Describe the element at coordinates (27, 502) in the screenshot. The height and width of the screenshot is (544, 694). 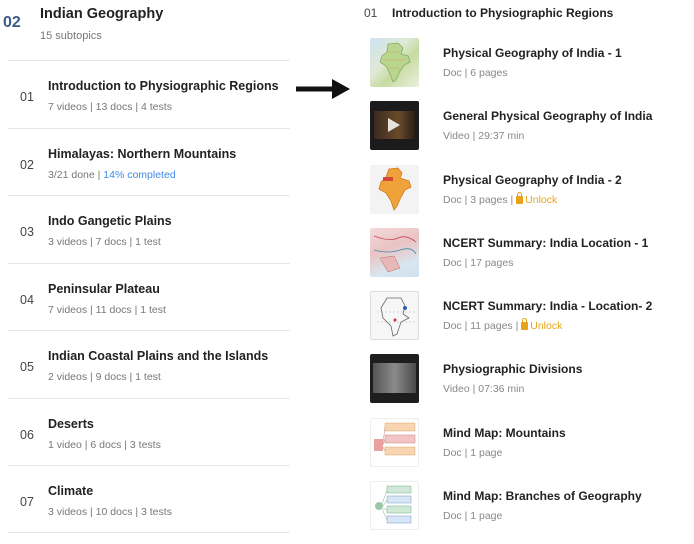
I see `topic-number: 07` at that location.